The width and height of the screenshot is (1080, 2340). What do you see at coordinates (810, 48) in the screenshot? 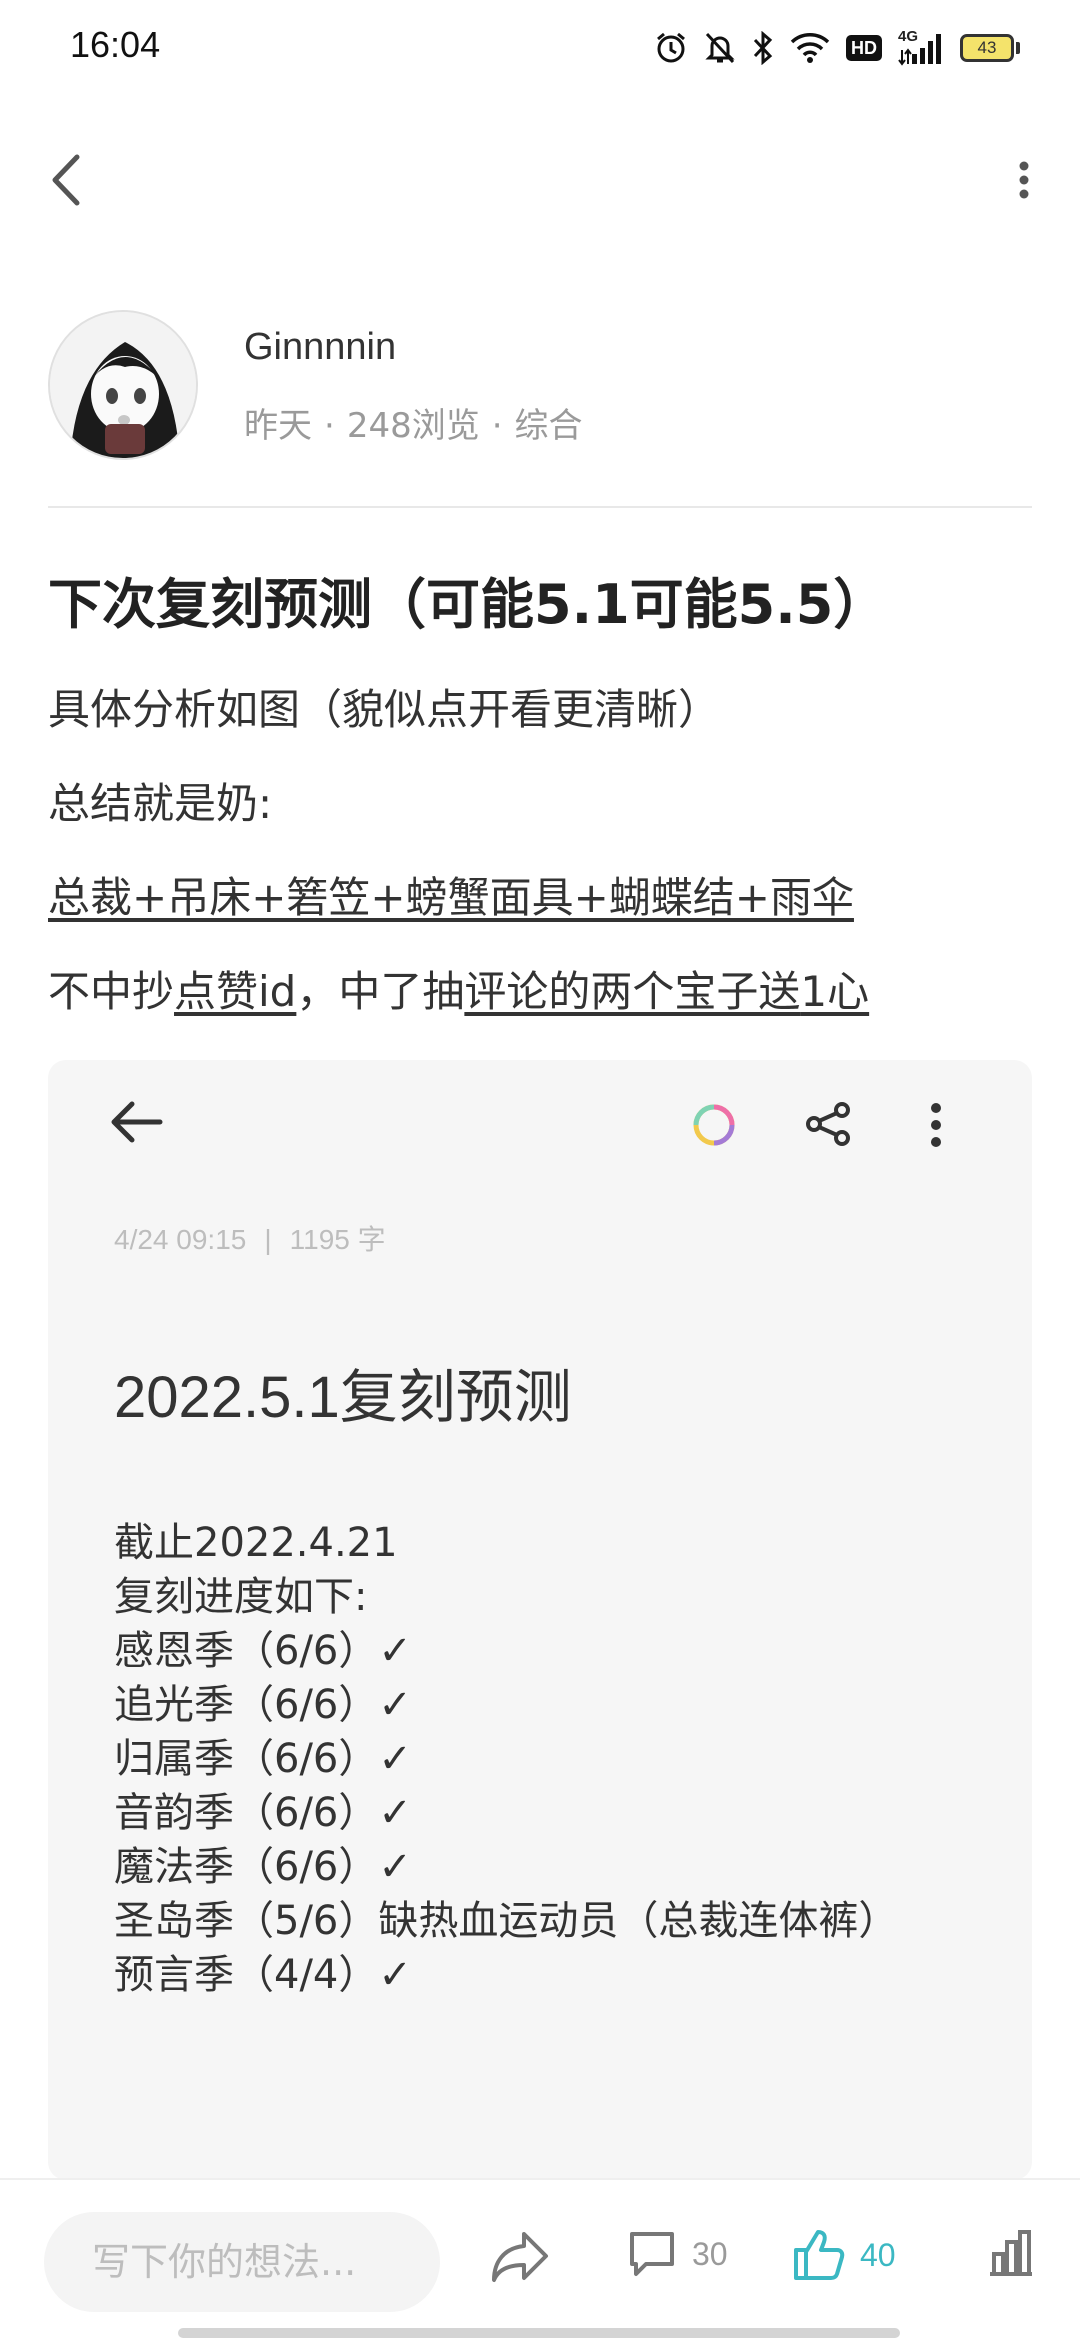
I see `wifi-icon` at bounding box center [810, 48].